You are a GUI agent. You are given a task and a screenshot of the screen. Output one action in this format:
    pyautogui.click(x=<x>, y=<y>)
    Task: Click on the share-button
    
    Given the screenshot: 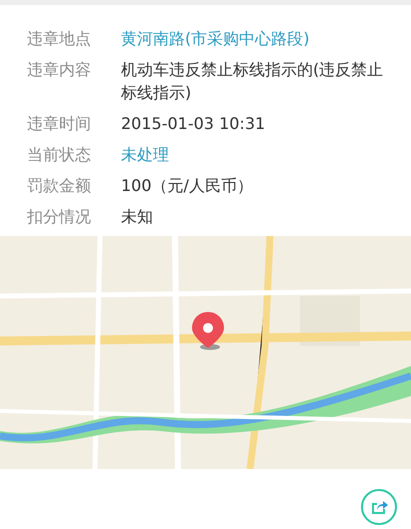 What is the action you would take?
    pyautogui.click(x=379, y=507)
    